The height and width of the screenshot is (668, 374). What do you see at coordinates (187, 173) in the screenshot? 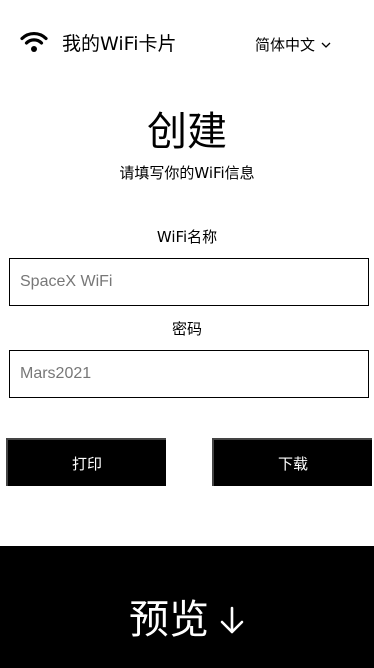
I see `page-subtitle: 请填写你的WiFi信息` at bounding box center [187, 173].